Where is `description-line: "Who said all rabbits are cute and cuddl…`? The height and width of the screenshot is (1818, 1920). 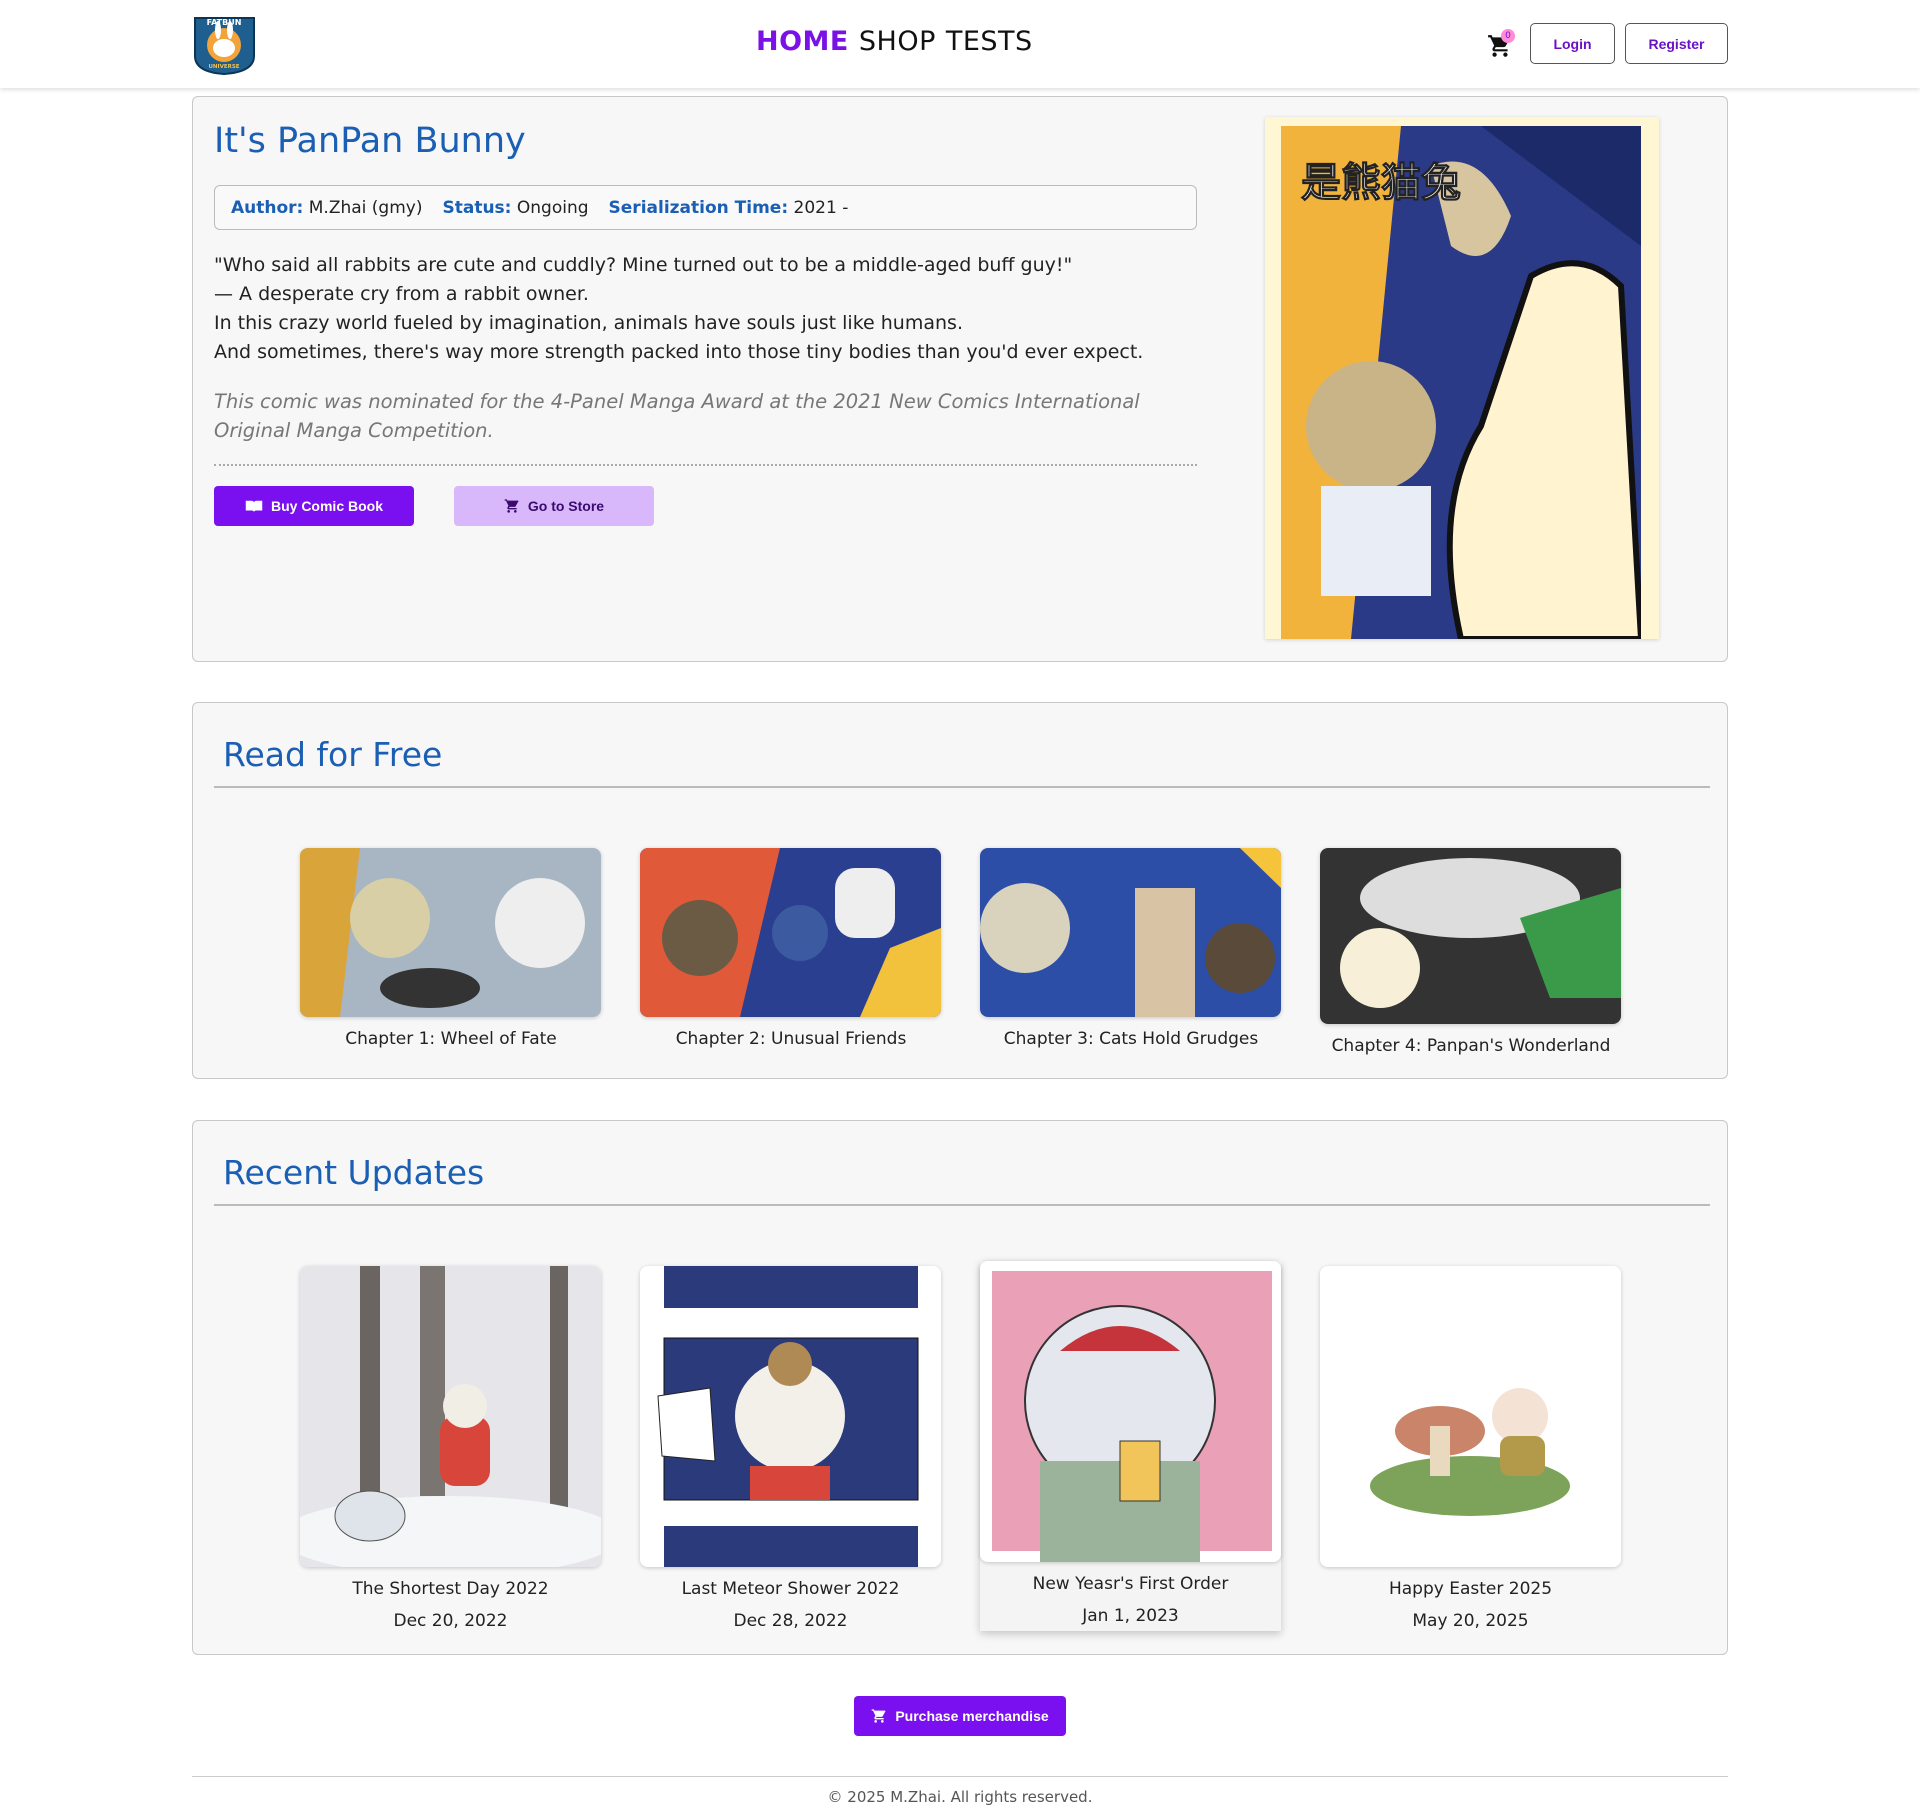
description-line: "Who said all rabbits are cute and cuddl… is located at coordinates (643, 265).